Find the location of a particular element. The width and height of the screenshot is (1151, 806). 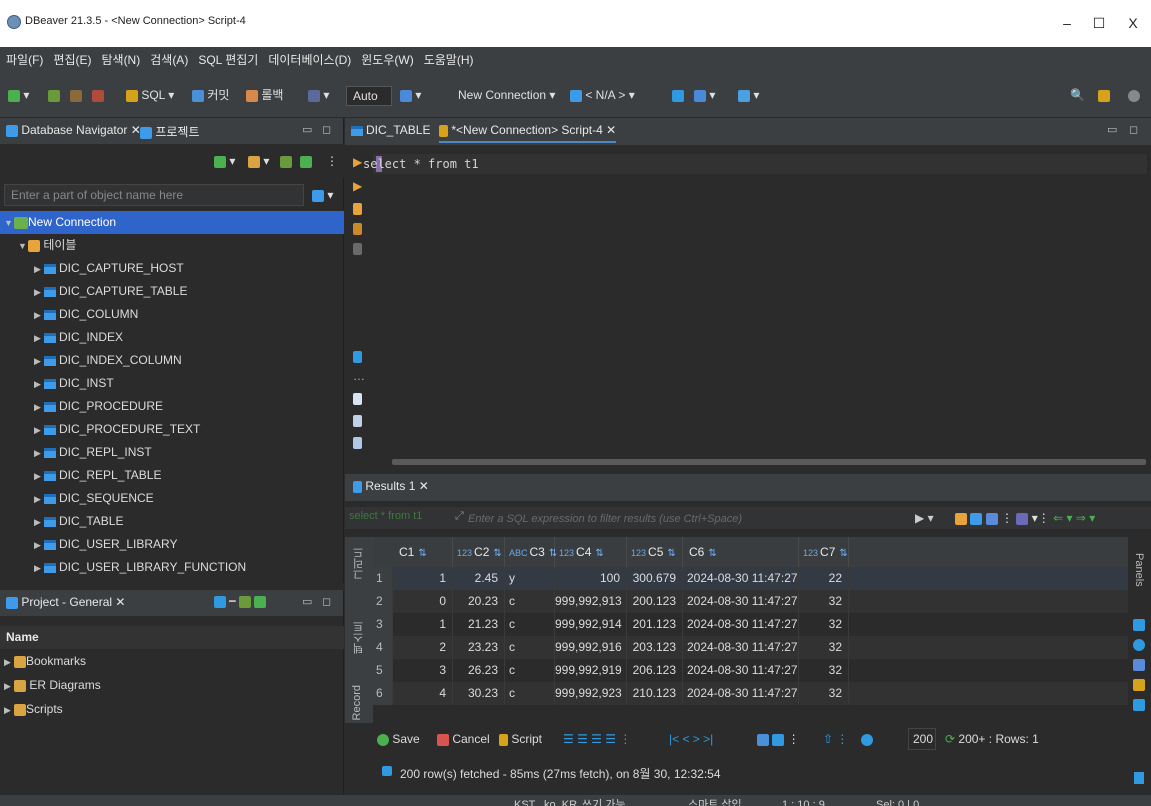

new-connection-small-icon: ▾ is located at coordinates (224, 161).